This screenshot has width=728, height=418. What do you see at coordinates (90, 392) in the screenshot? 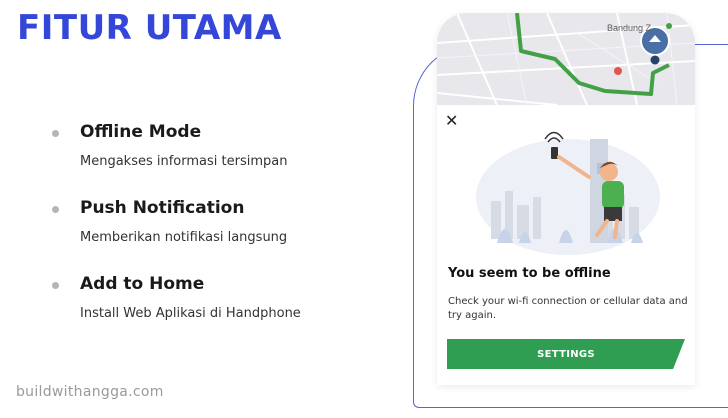
I see `footer-brand: buildwithangga.com` at bounding box center [90, 392].